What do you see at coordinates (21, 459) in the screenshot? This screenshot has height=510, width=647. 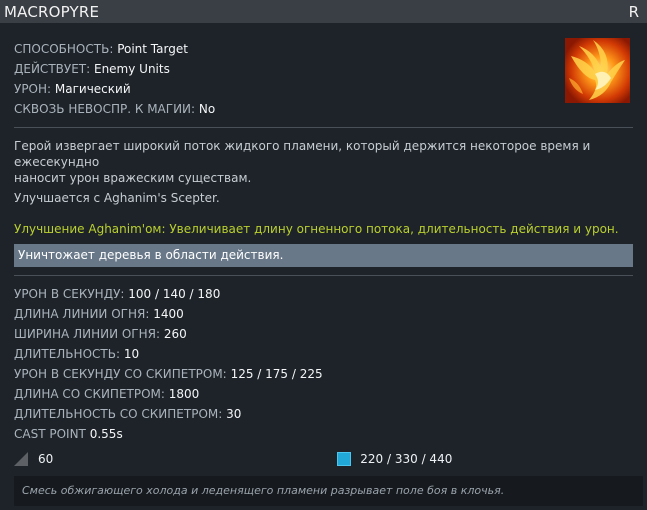 I see `cooldown-icon` at bounding box center [21, 459].